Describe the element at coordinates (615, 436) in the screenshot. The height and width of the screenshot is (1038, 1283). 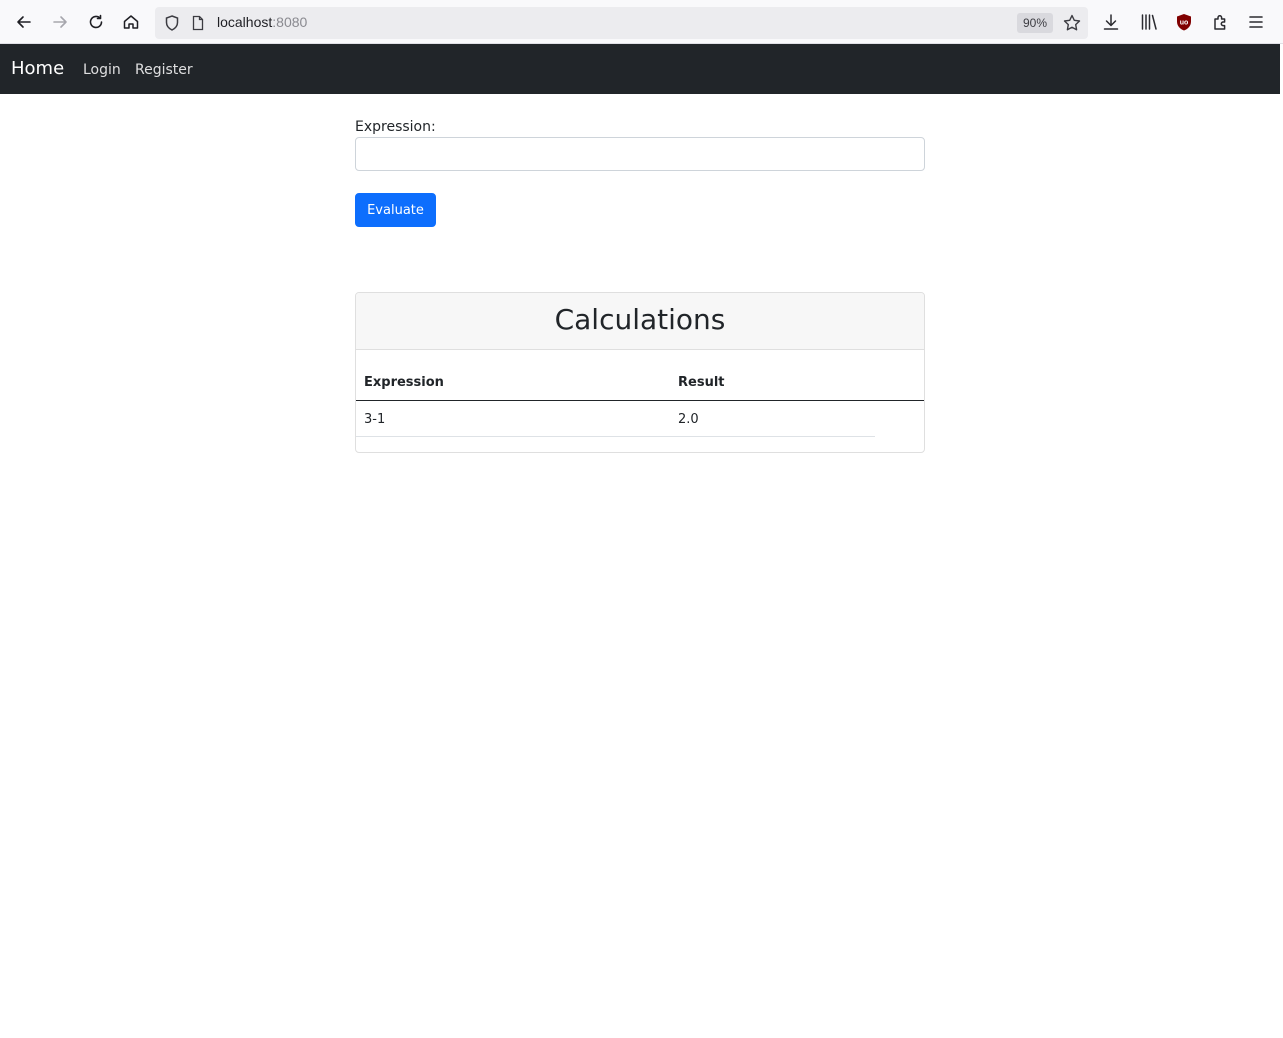
I see `table-row-divider` at that location.